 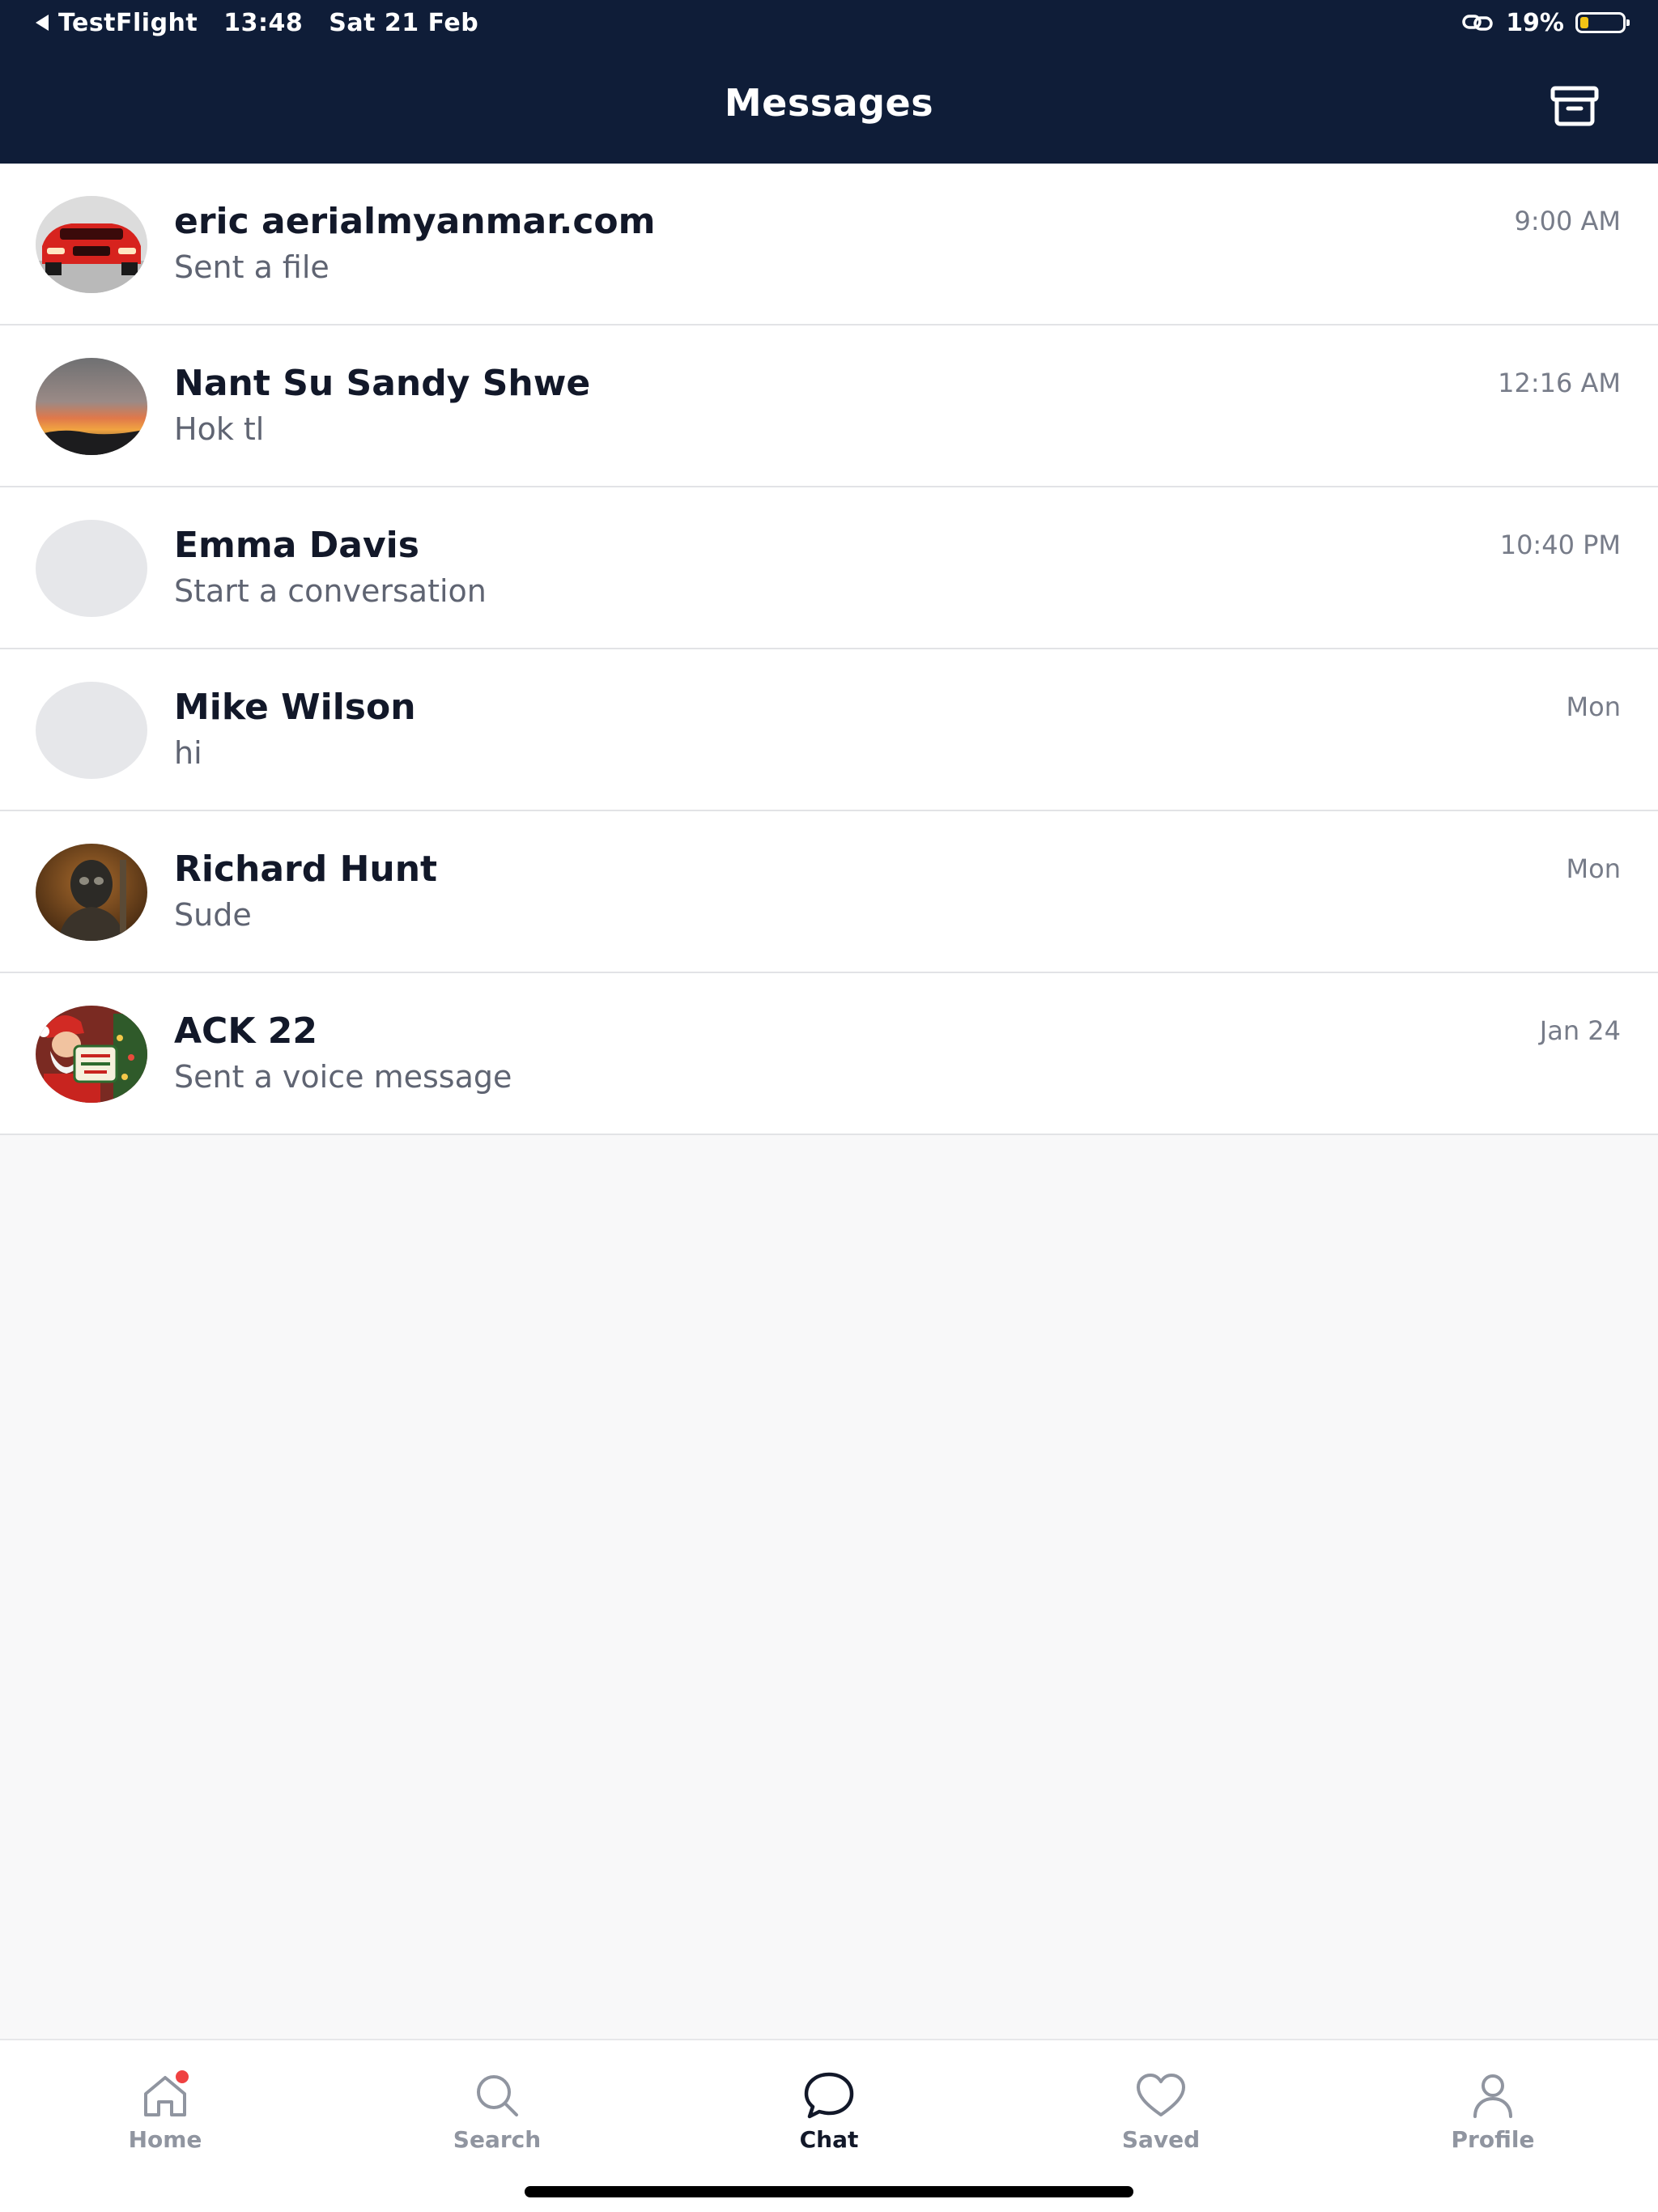 I want to click on person-icon, so click(x=1493, y=2095).